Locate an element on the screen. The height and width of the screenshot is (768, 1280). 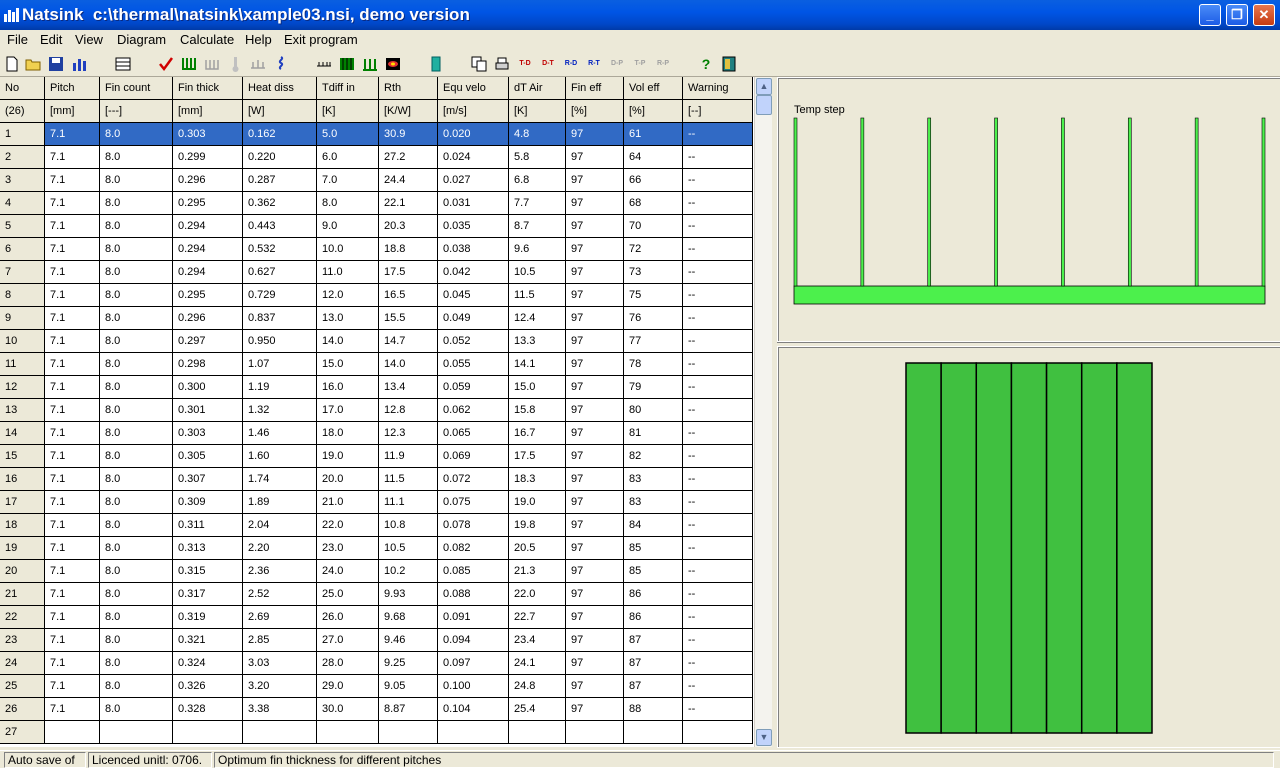
table-row-3-cell-7: 0.027 is located at coordinates (473, 180).